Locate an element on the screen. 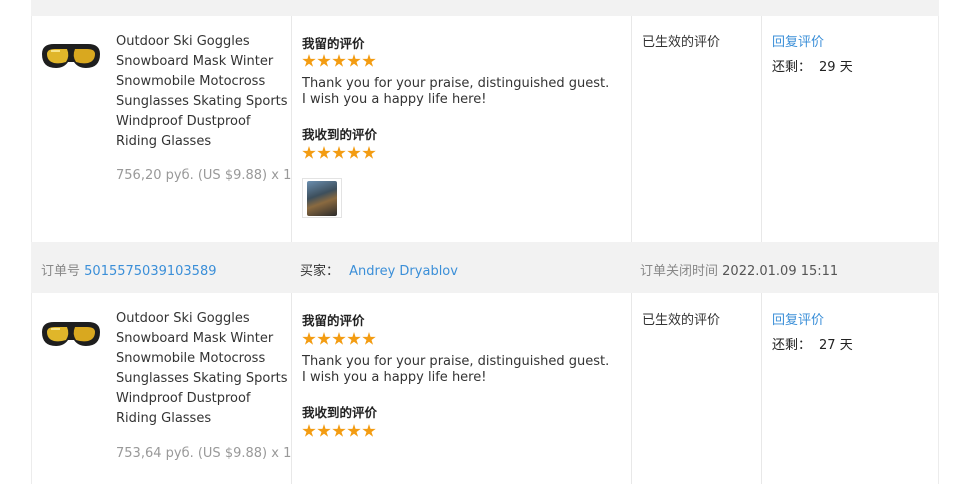 The width and height of the screenshot is (955, 484). close-time-label: 订单关闭时间 is located at coordinates (679, 271).